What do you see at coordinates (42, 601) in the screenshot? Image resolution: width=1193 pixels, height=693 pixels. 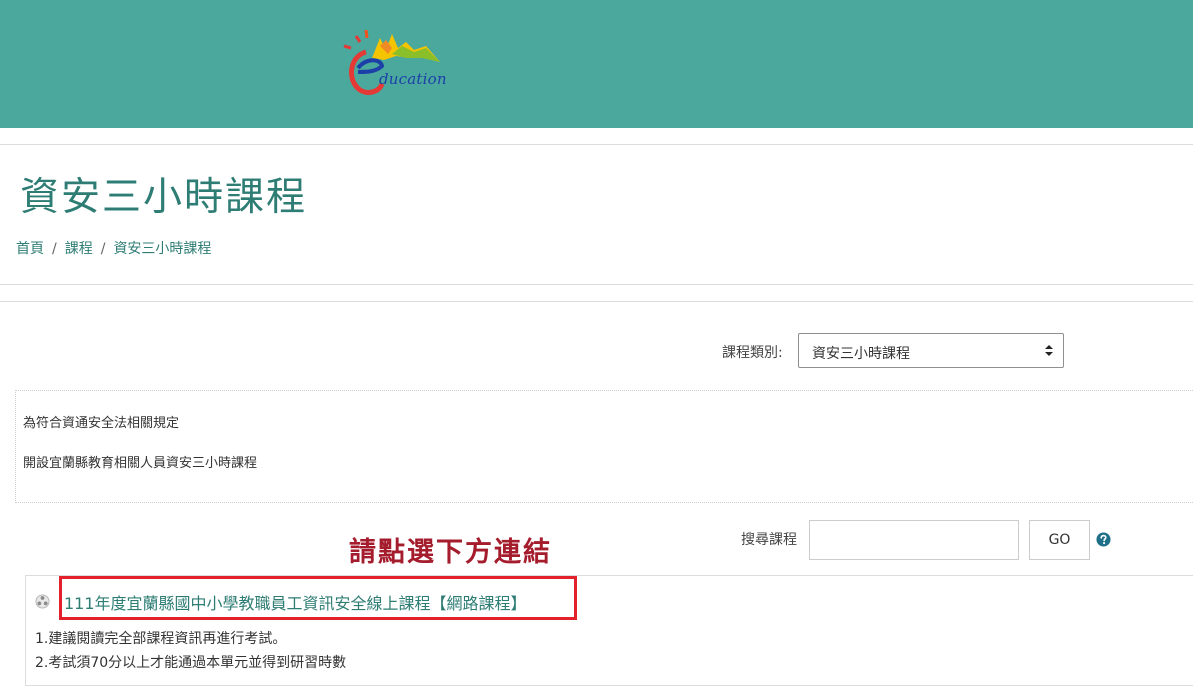 I see `course-category-icon` at bounding box center [42, 601].